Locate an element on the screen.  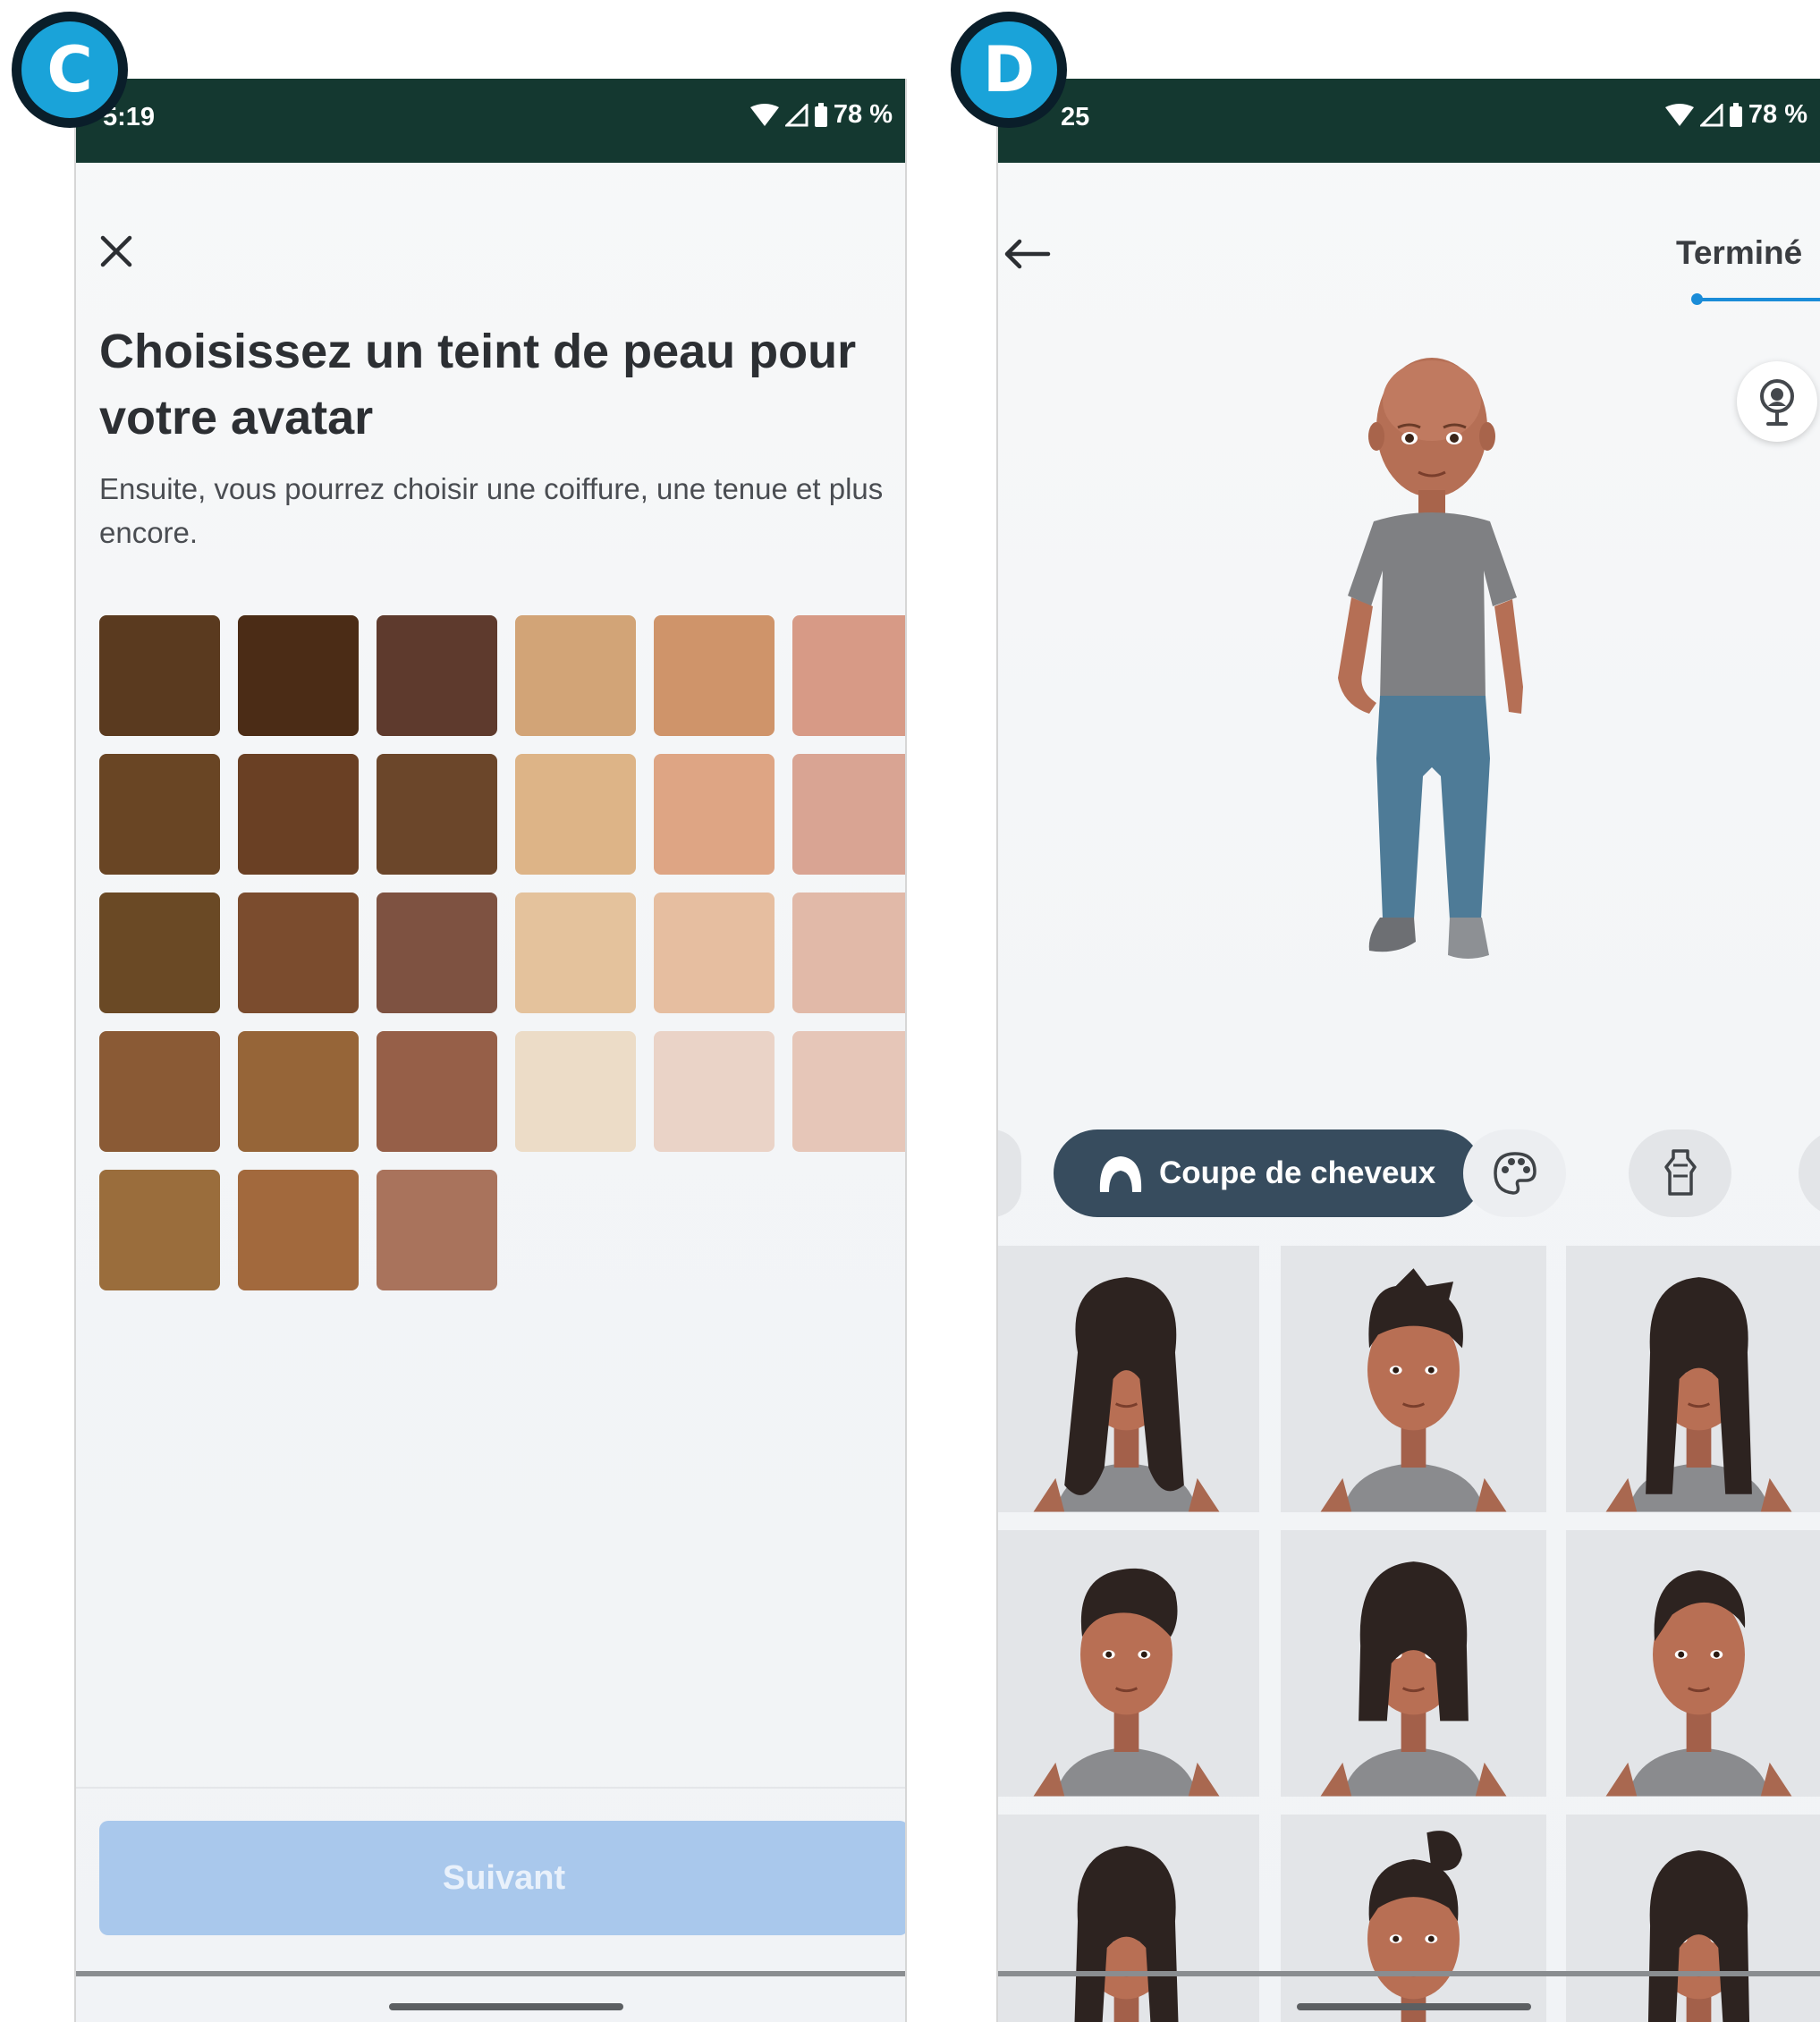
palette-icon is located at coordinates (1514, 1173).